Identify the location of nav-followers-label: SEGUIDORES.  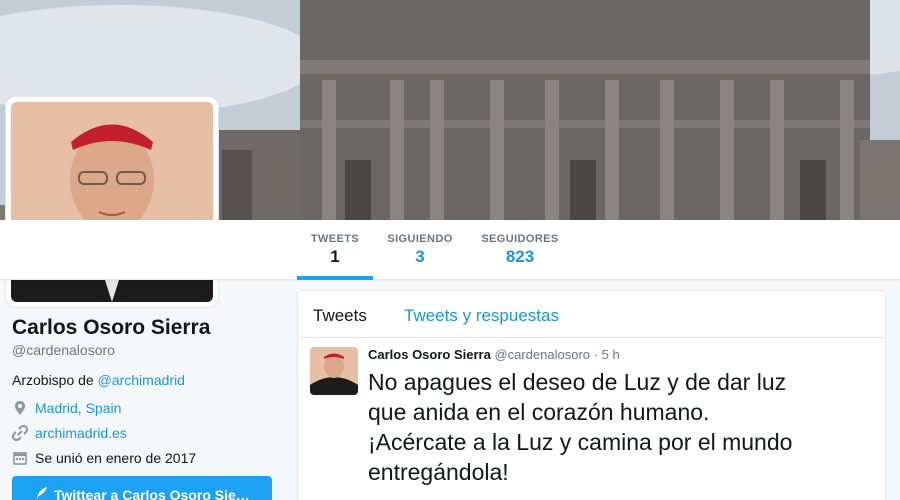
(520, 239).